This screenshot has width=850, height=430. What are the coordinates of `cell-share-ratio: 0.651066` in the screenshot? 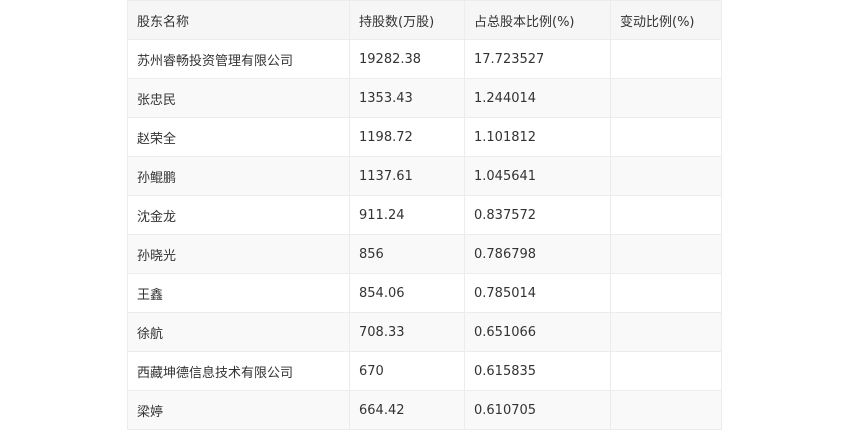 It's located at (537, 332).